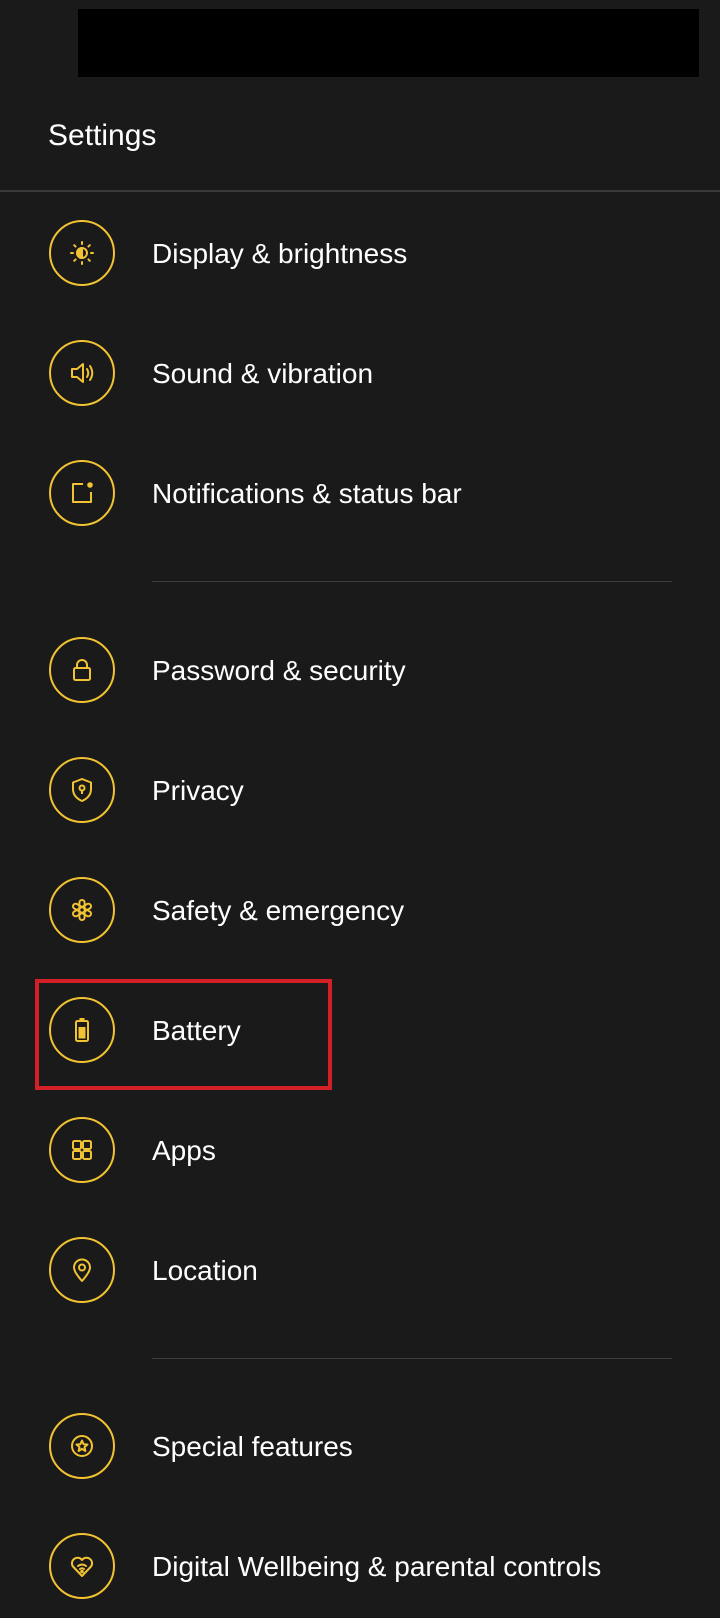 The width and height of the screenshot is (720, 1618). What do you see at coordinates (360, 1272) in the screenshot?
I see `settings-item-location: Location` at bounding box center [360, 1272].